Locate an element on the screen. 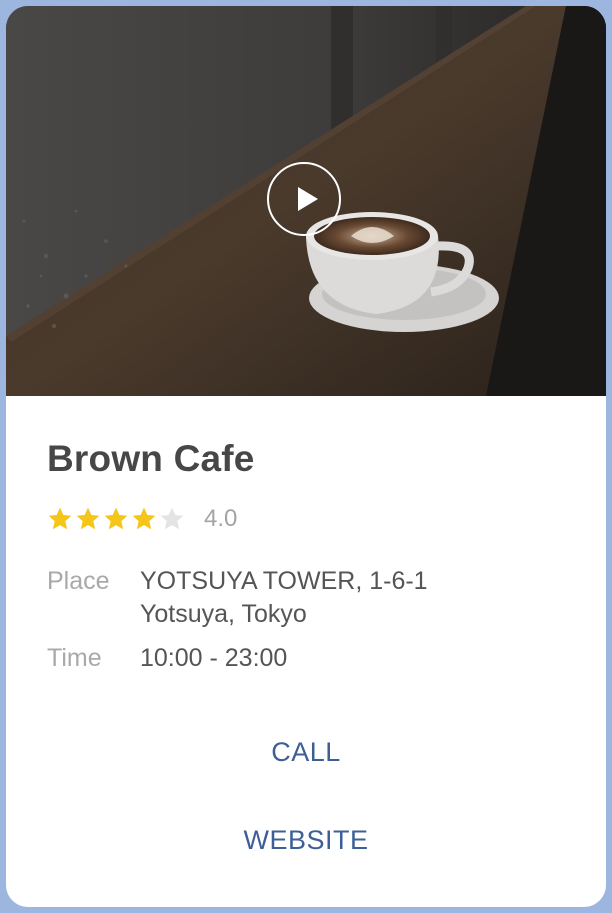  play-icon is located at coordinates (308, 199).